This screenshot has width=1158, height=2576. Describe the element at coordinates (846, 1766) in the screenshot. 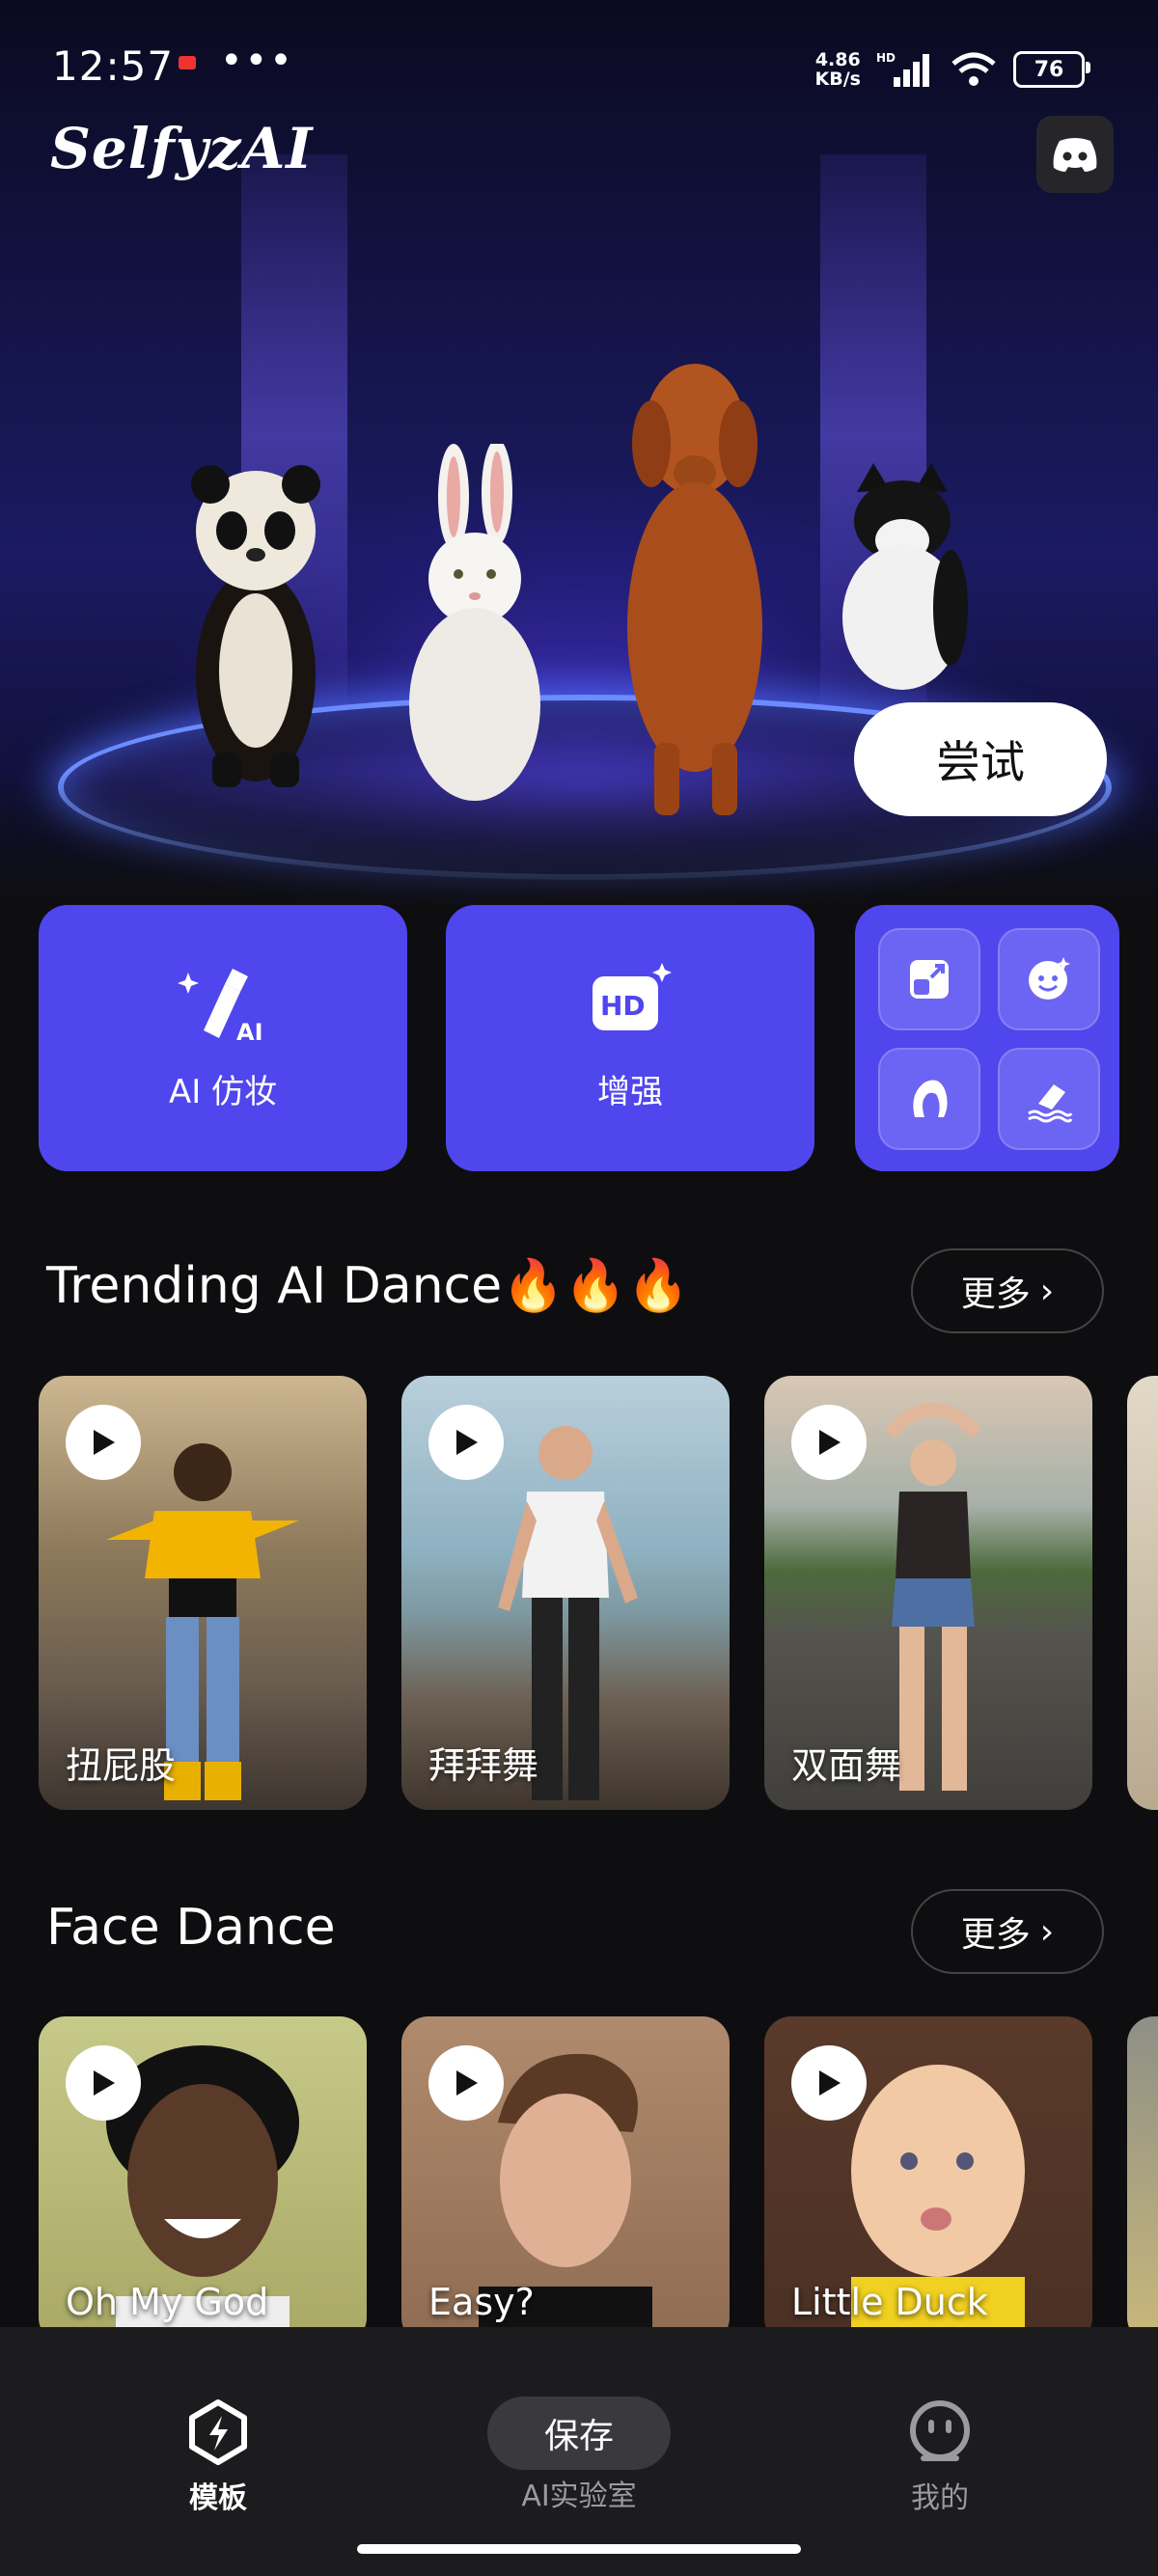

I see `dance-card-label: 双面舞` at that location.